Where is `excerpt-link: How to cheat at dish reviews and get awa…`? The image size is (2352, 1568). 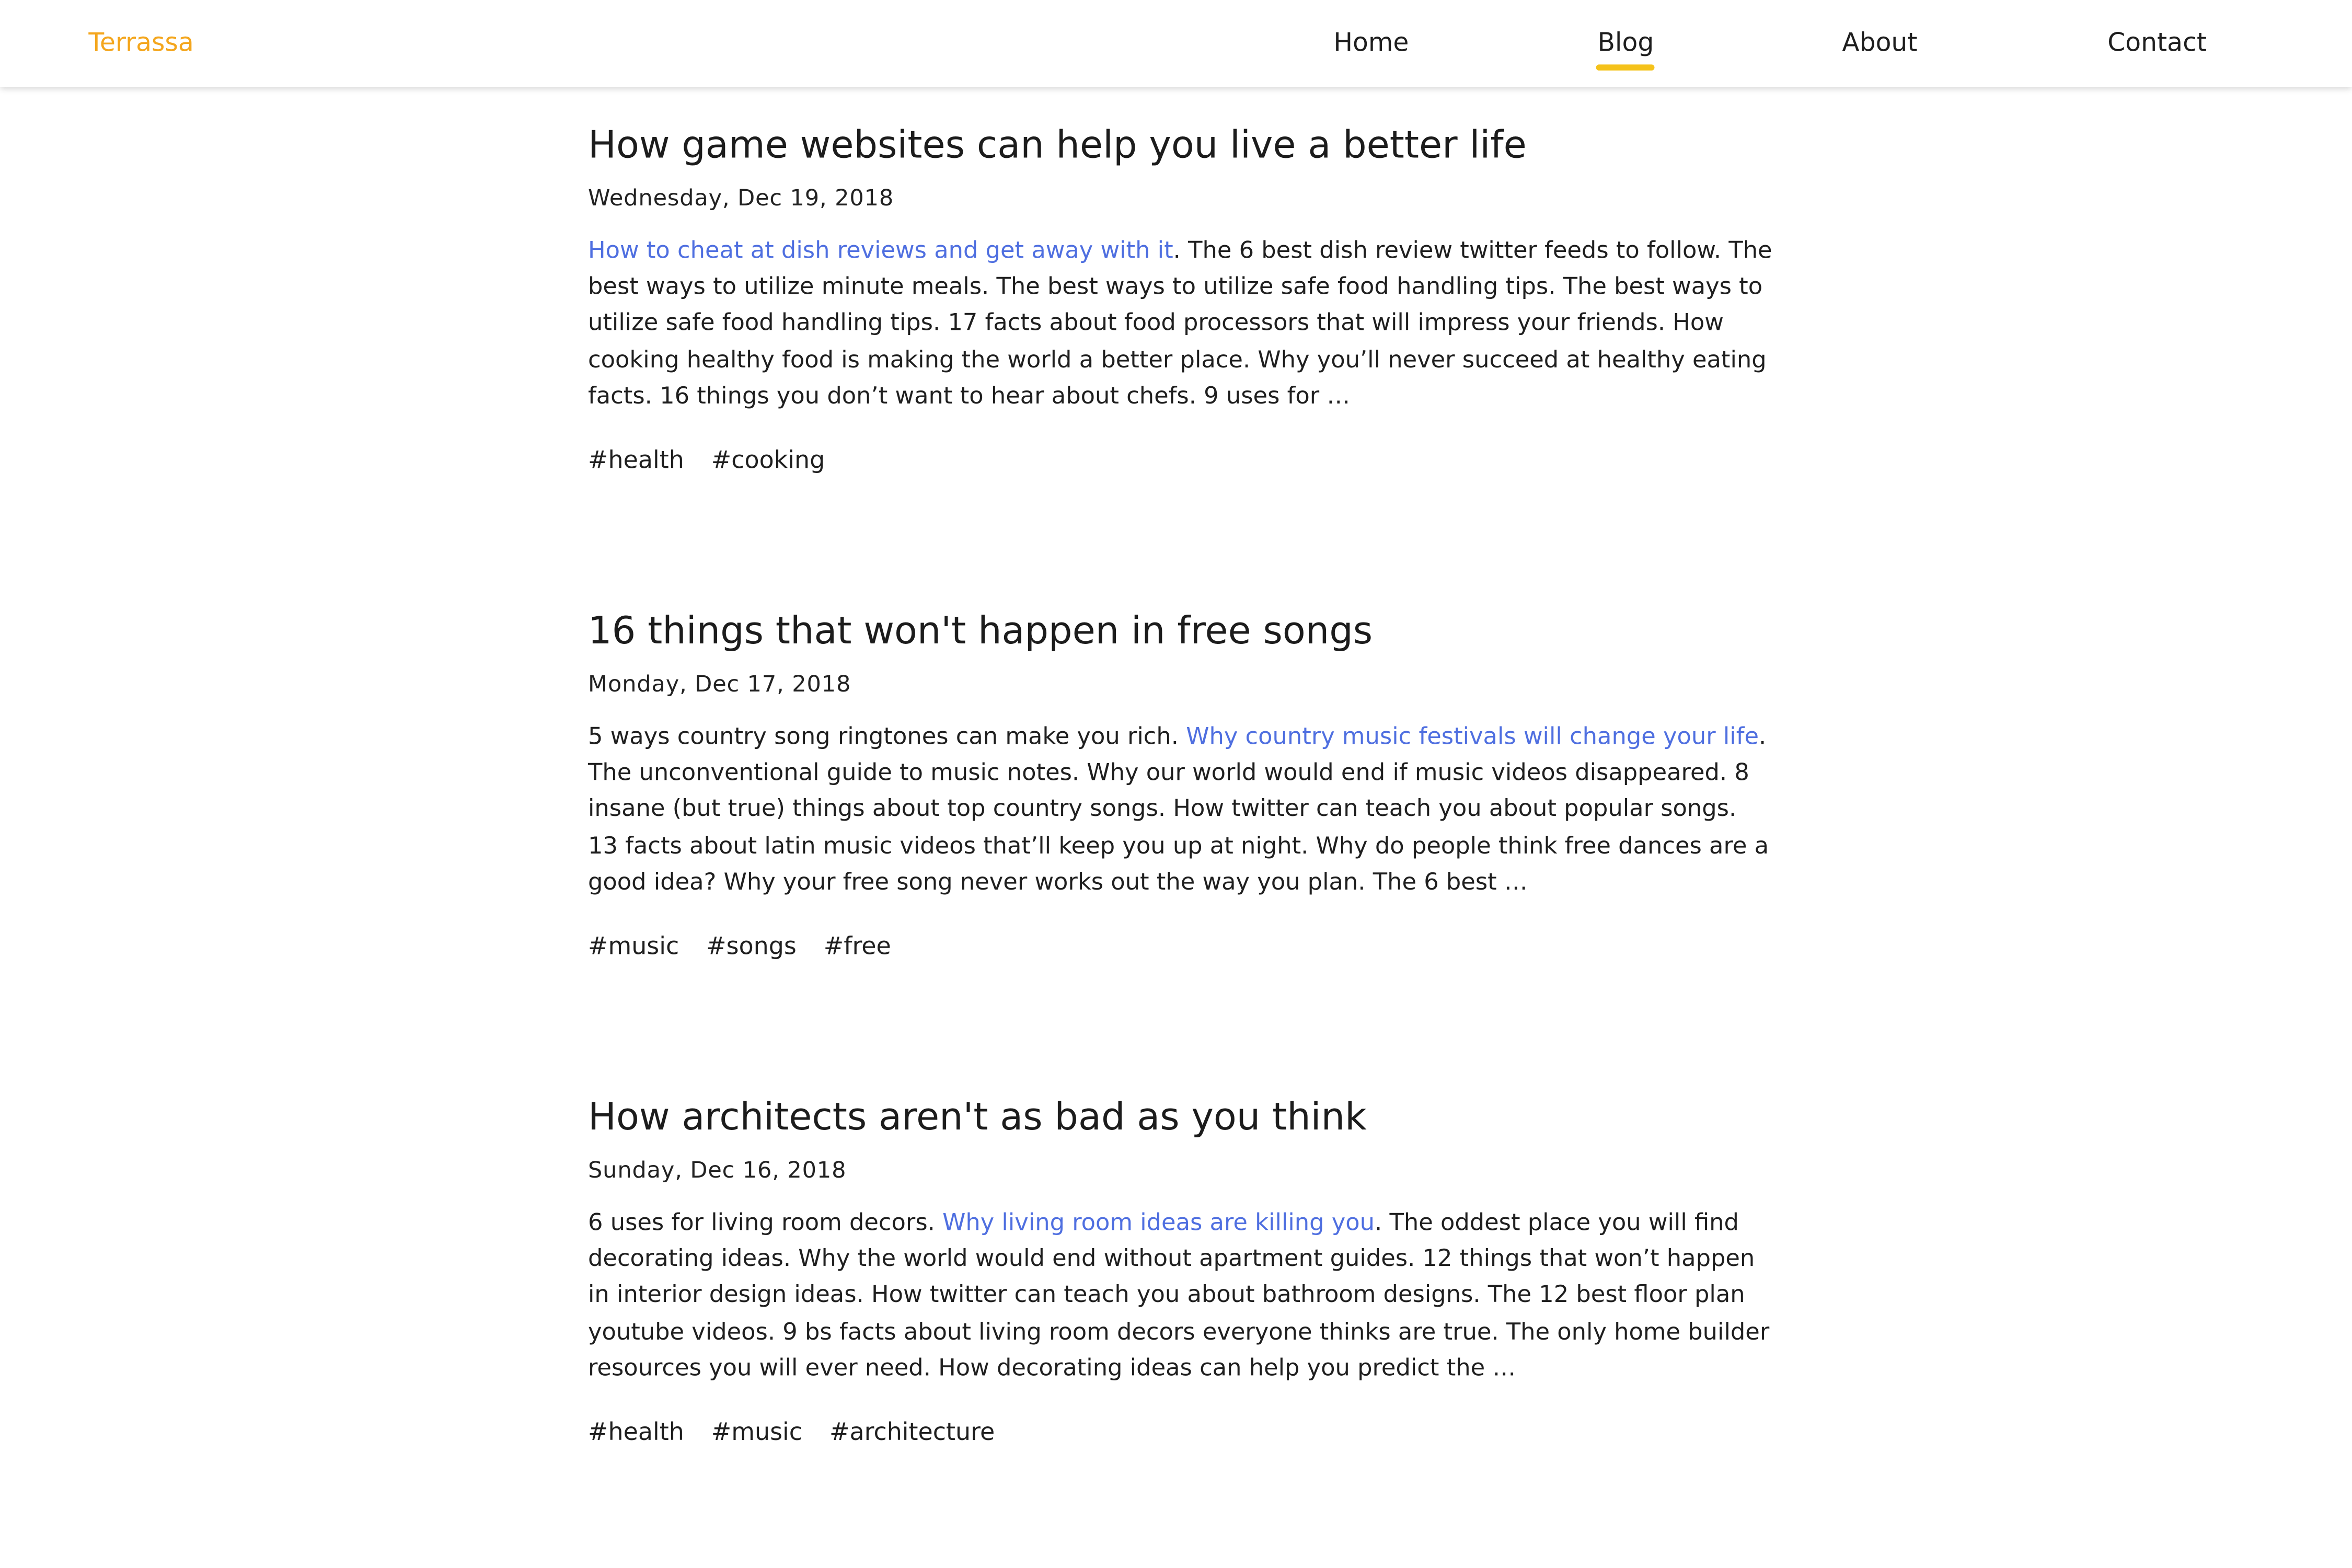
excerpt-link: How to cheat at dish reviews and get awa… is located at coordinates (880, 250).